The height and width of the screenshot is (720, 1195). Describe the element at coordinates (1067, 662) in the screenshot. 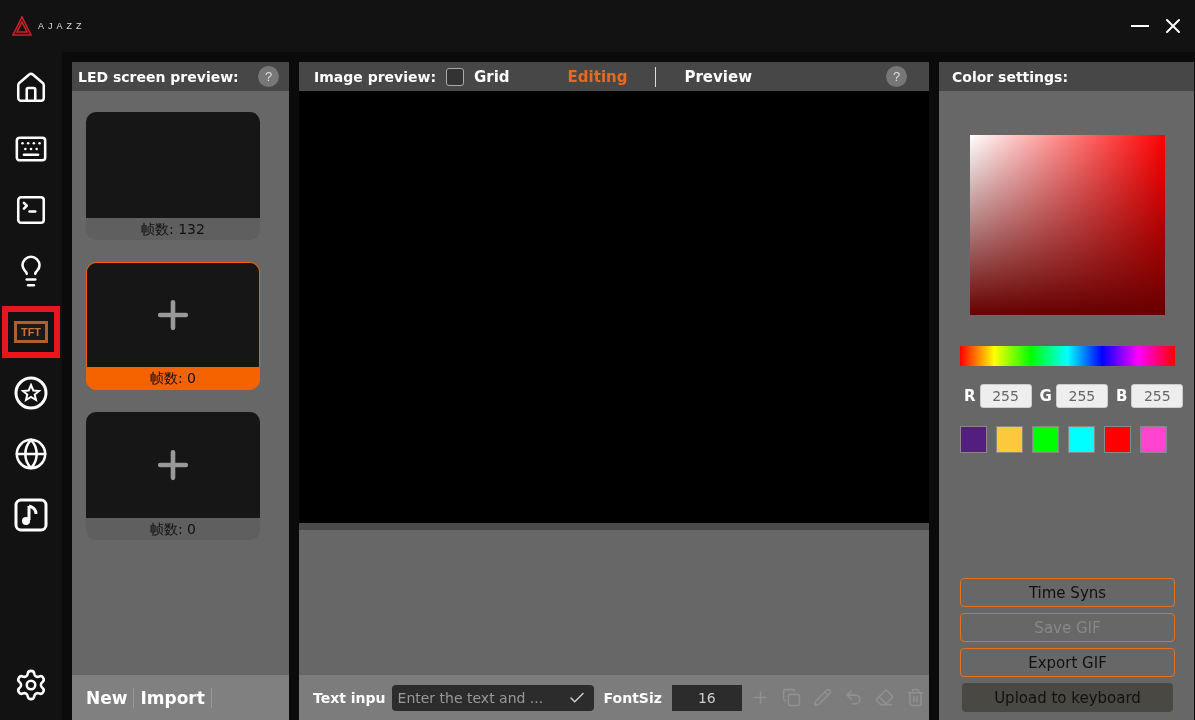

I see `action-button: Export GIF` at that location.